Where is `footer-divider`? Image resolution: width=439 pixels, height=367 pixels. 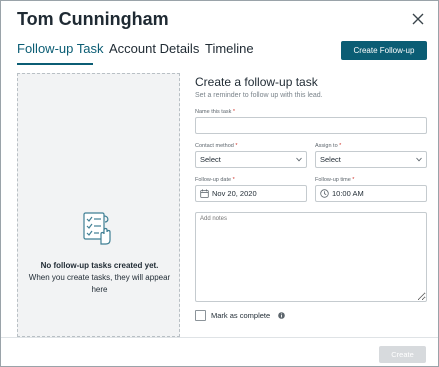
footer-divider is located at coordinates (219, 337).